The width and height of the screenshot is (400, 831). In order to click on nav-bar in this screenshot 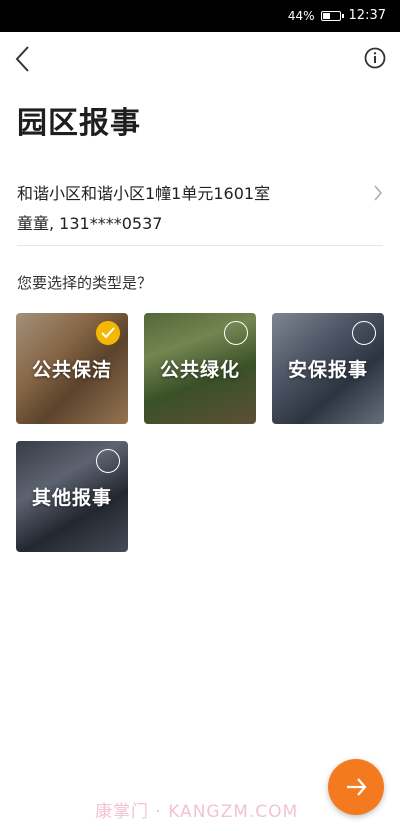, I will do `click(200, 59)`.